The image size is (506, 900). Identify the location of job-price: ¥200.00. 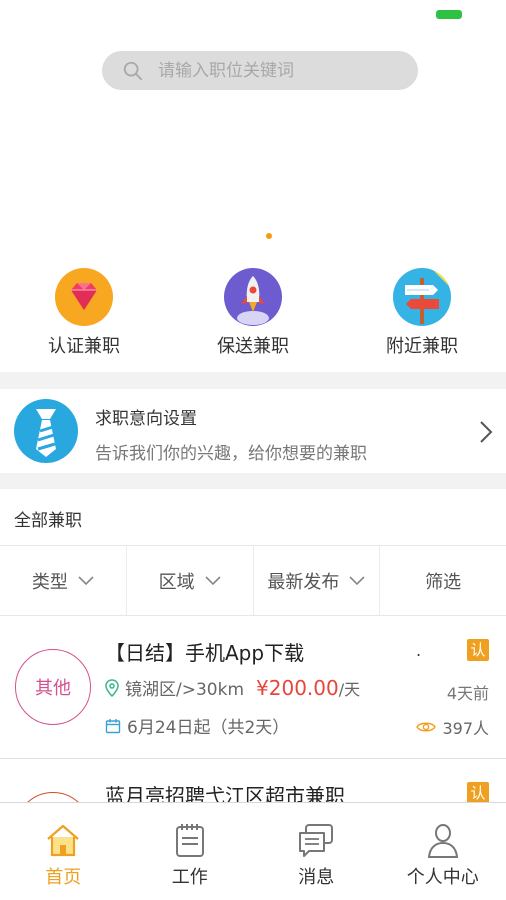
(297, 687).